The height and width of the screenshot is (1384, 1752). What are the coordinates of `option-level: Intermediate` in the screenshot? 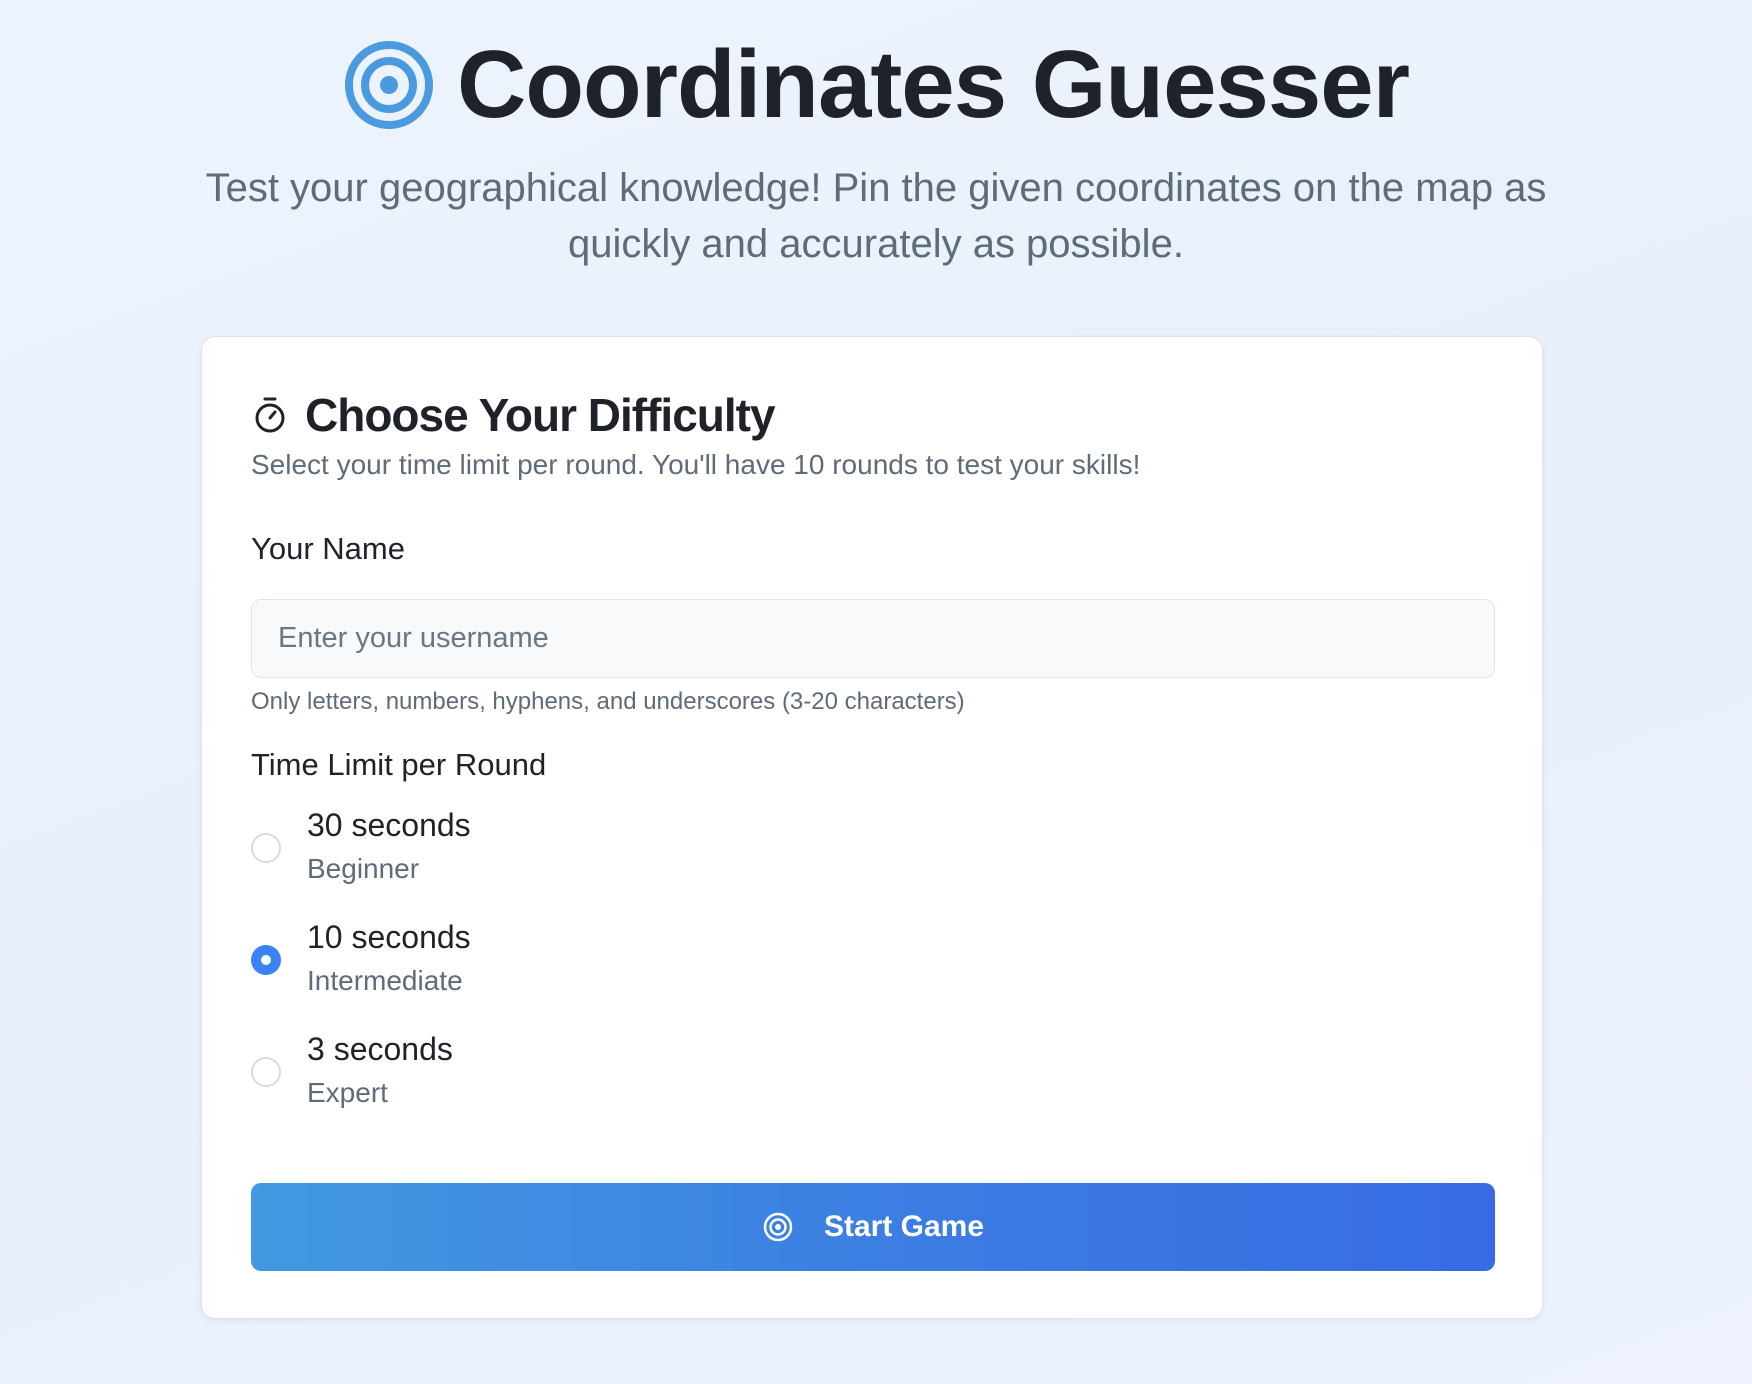 It's located at (385, 980).